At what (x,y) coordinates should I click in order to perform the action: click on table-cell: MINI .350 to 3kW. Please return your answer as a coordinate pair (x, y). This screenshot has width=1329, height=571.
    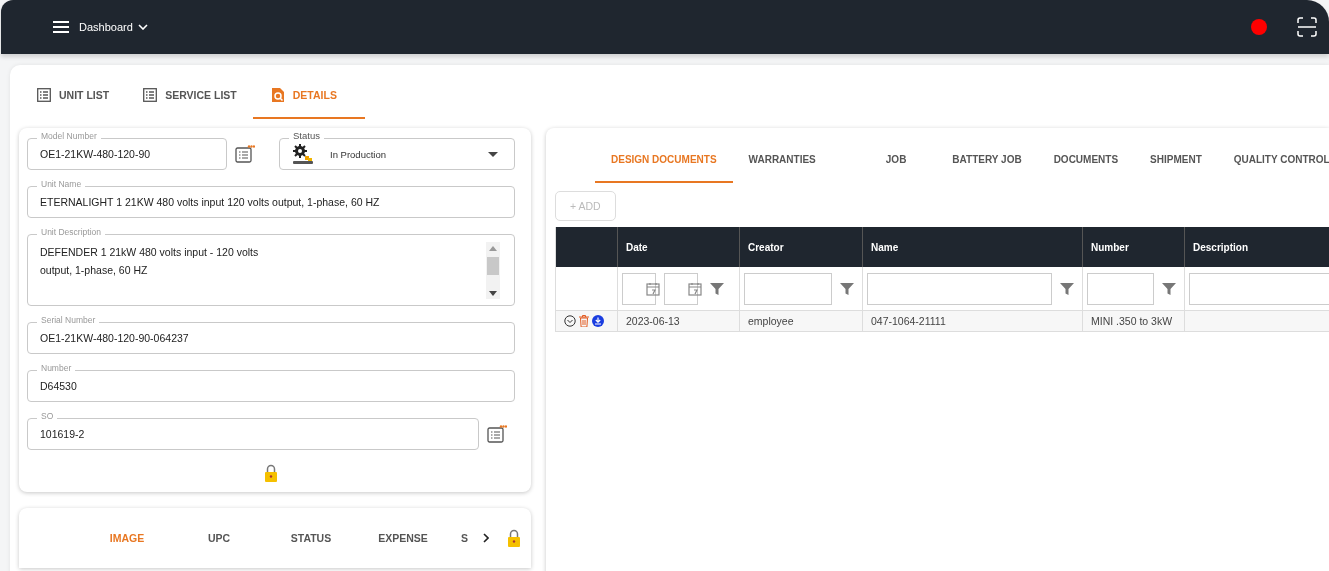
    Looking at the image, I should click on (1132, 321).